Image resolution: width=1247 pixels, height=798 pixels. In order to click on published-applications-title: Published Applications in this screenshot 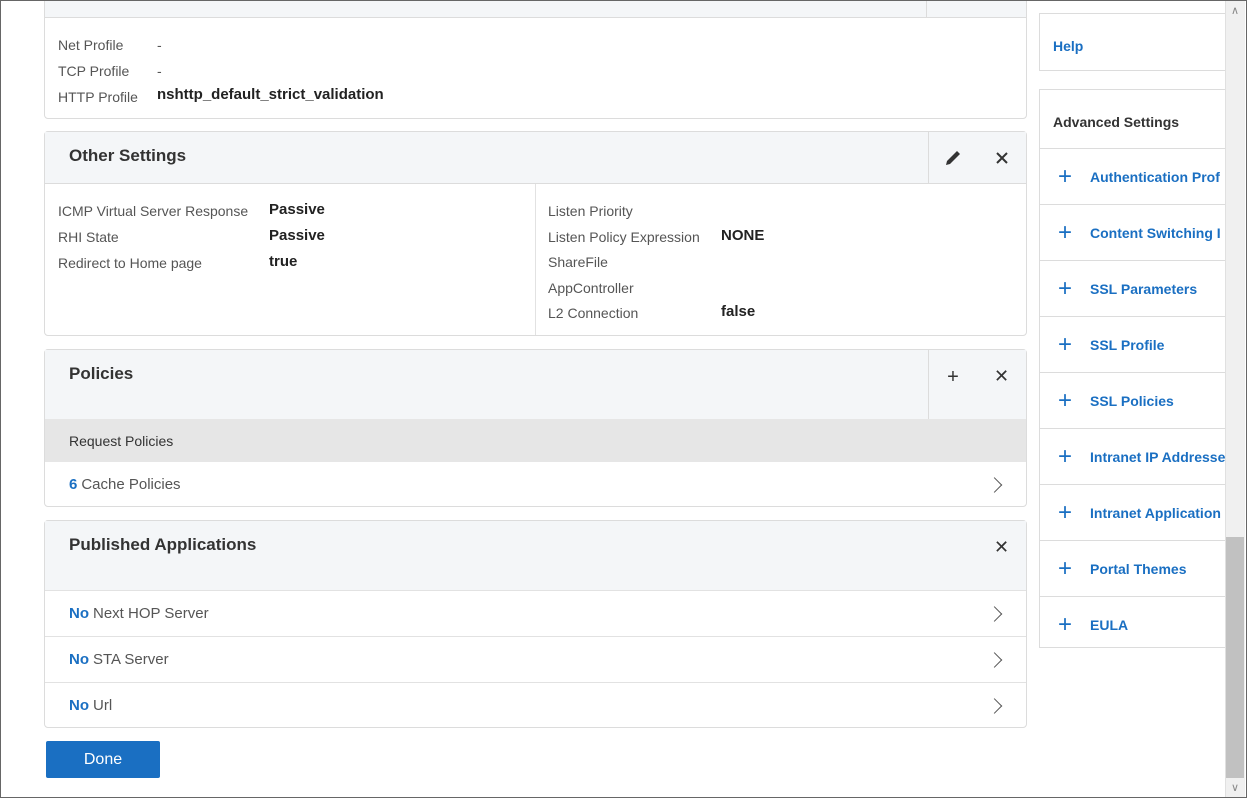, I will do `click(163, 544)`.